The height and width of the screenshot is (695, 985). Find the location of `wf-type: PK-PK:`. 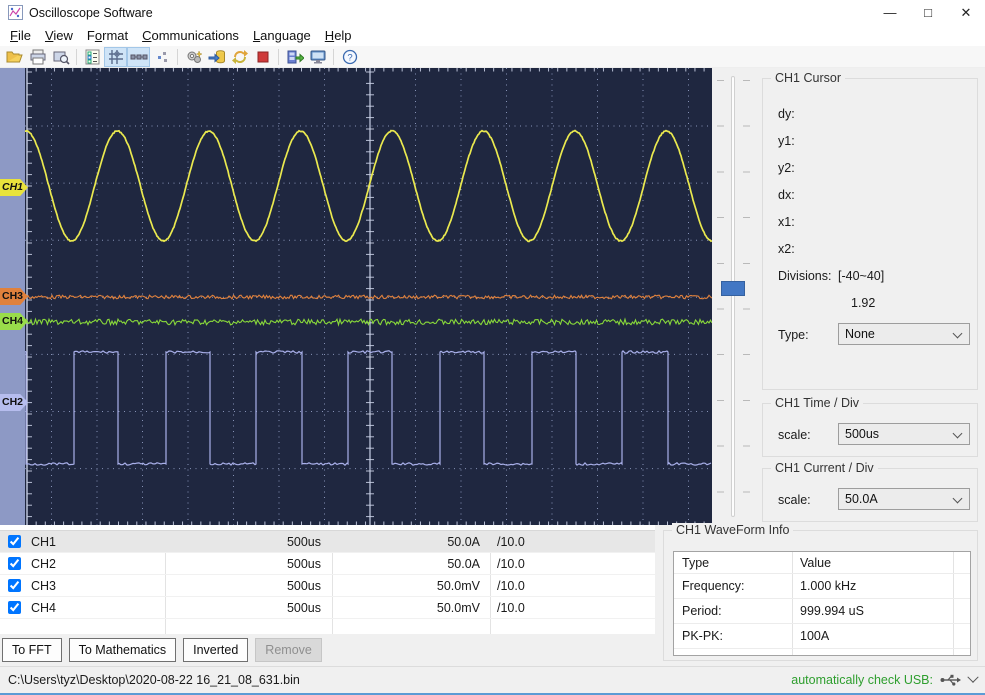

wf-type: PK-PK: is located at coordinates (702, 636).